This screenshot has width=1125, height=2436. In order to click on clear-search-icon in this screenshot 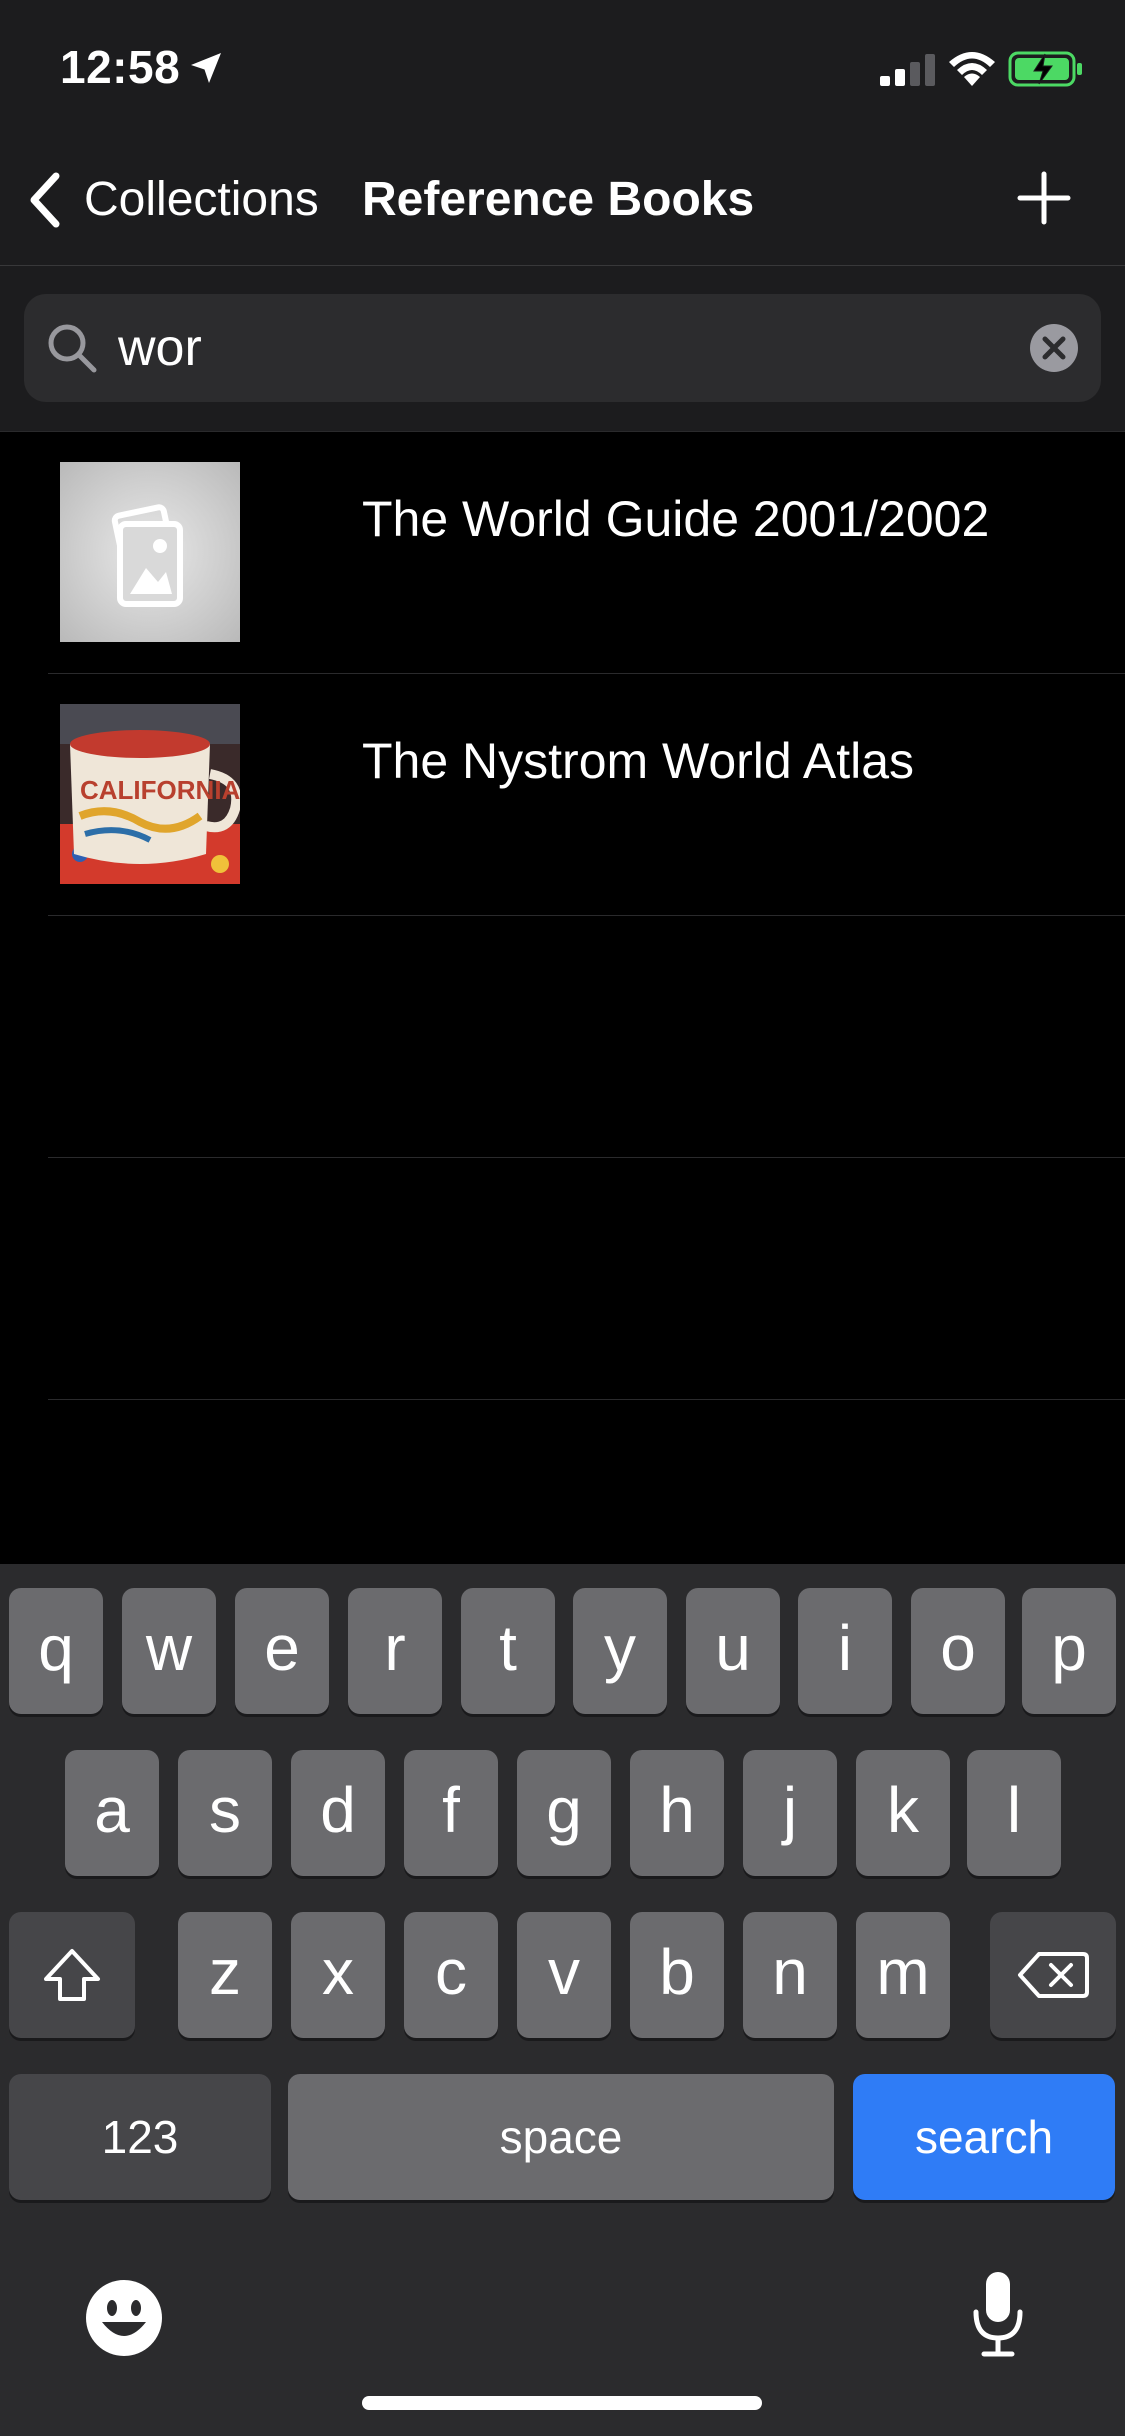, I will do `click(1054, 348)`.